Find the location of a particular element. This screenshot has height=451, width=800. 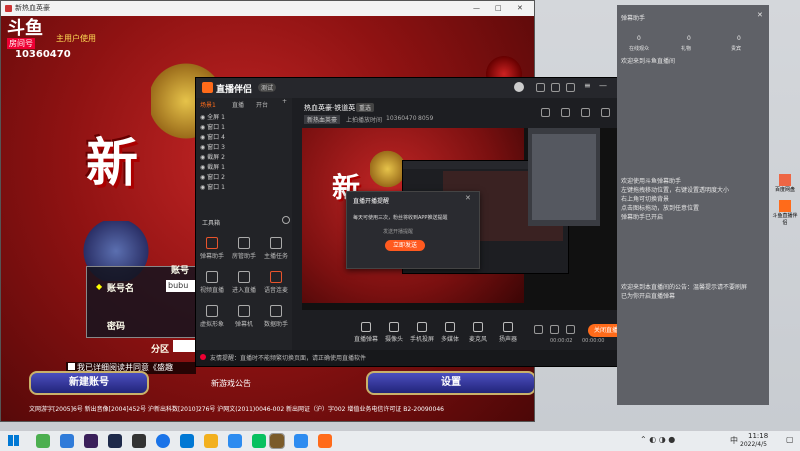

source-item: ◉ 窗口 2 is located at coordinates (244, 178).